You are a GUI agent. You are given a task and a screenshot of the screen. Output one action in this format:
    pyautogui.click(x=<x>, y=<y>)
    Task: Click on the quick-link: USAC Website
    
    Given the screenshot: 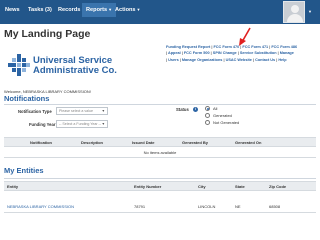 What is the action you would take?
    pyautogui.click(x=239, y=60)
    